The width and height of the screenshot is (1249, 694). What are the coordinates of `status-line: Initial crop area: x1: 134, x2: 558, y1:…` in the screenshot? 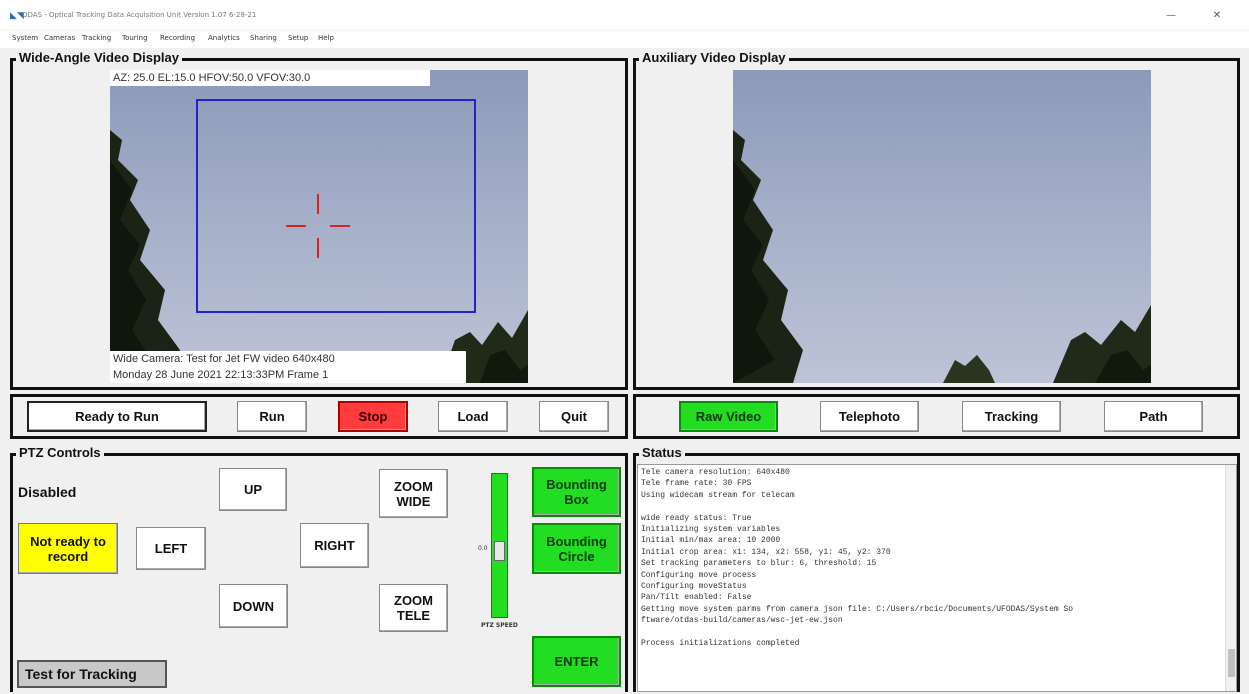 It's located at (766, 552).